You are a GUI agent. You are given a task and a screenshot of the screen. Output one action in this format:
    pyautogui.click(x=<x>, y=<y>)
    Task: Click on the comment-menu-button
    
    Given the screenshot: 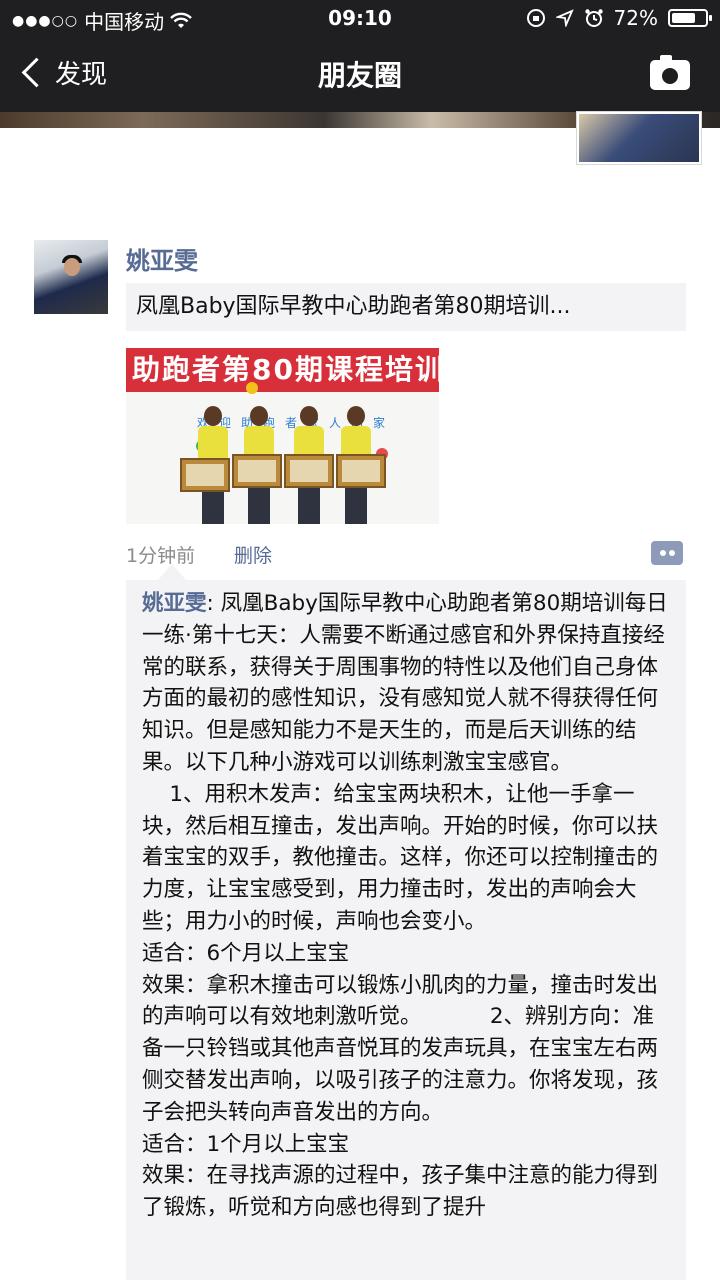 What is the action you would take?
    pyautogui.click(x=667, y=553)
    